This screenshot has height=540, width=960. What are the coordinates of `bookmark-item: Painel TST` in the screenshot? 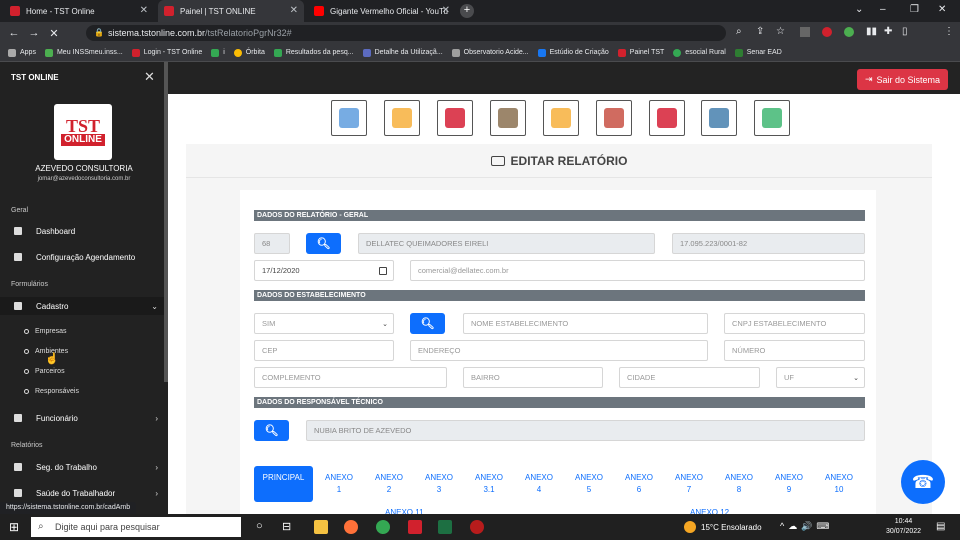 It's located at (640, 52).